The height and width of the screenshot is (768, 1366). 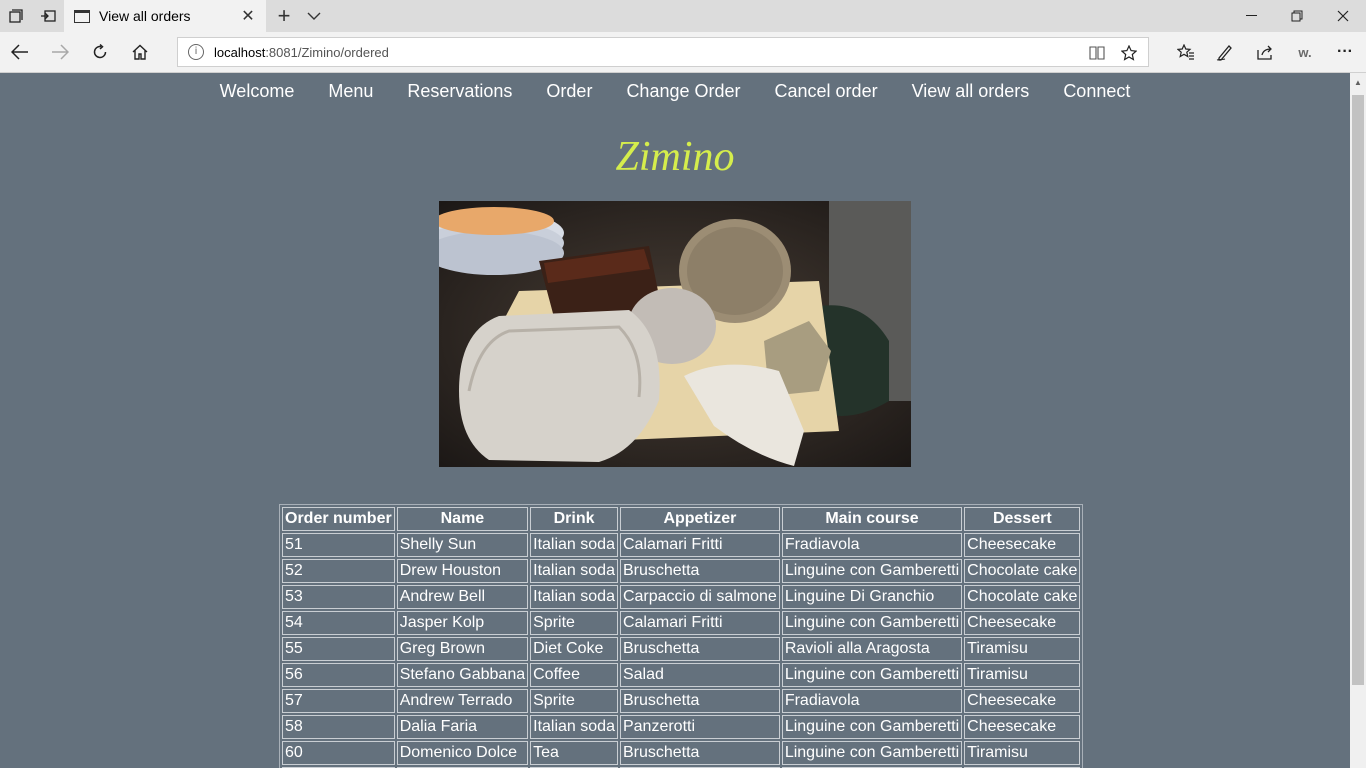 I want to click on cell-name: Domenico Dolce, so click(x=462, y=753).